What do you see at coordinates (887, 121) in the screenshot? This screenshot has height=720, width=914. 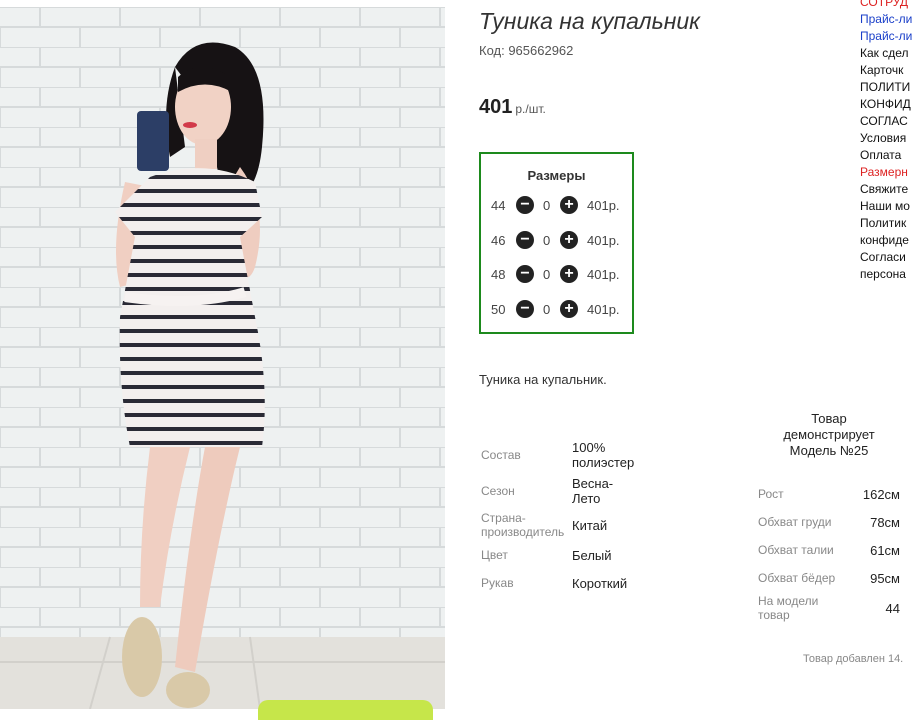 I see `sidebar-link: СОГЛАС` at bounding box center [887, 121].